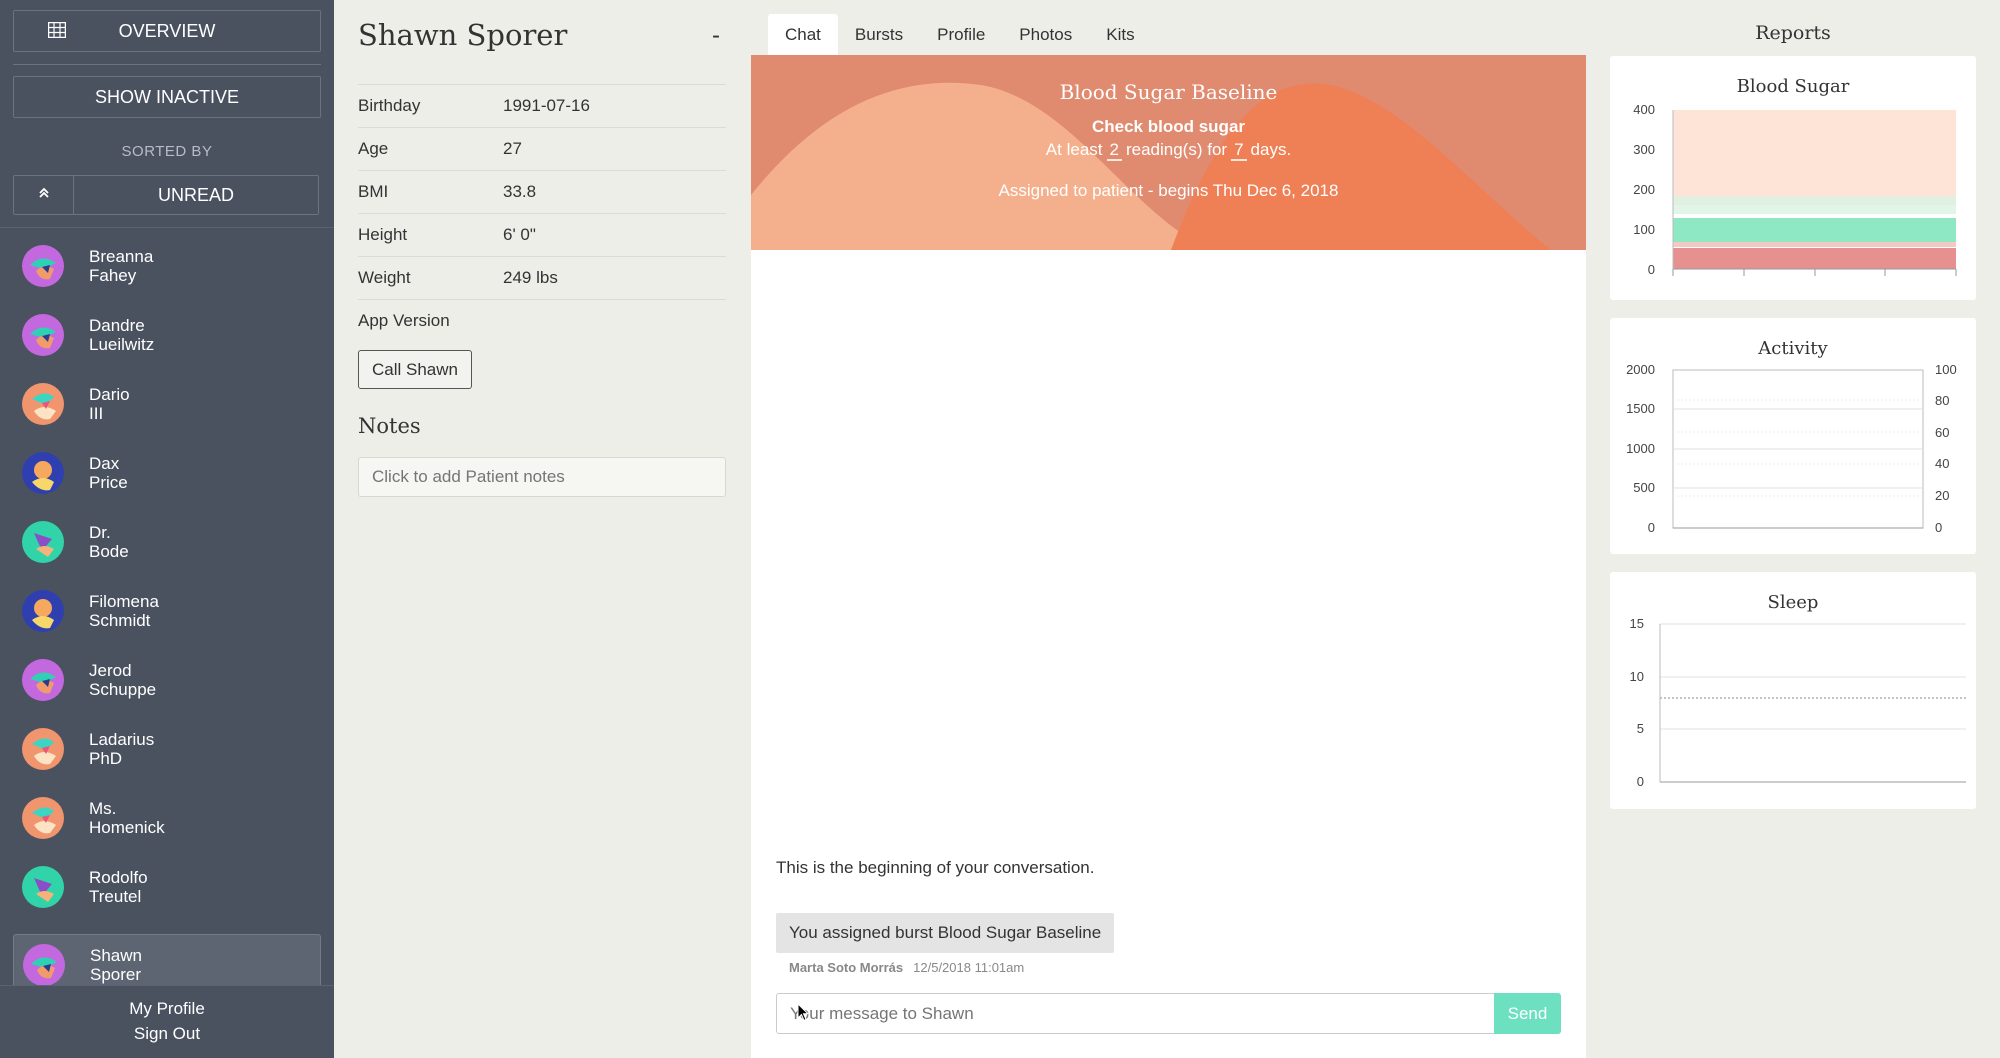  What do you see at coordinates (167, 335) in the screenshot?
I see `patient-item: Dandre Lueilwitz` at bounding box center [167, 335].